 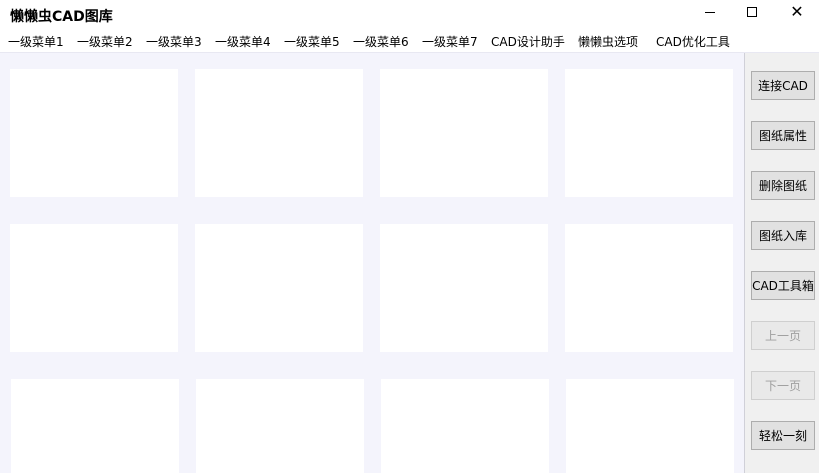 What do you see at coordinates (450, 41) in the screenshot?
I see `menu-item-7: 一级菜单7` at bounding box center [450, 41].